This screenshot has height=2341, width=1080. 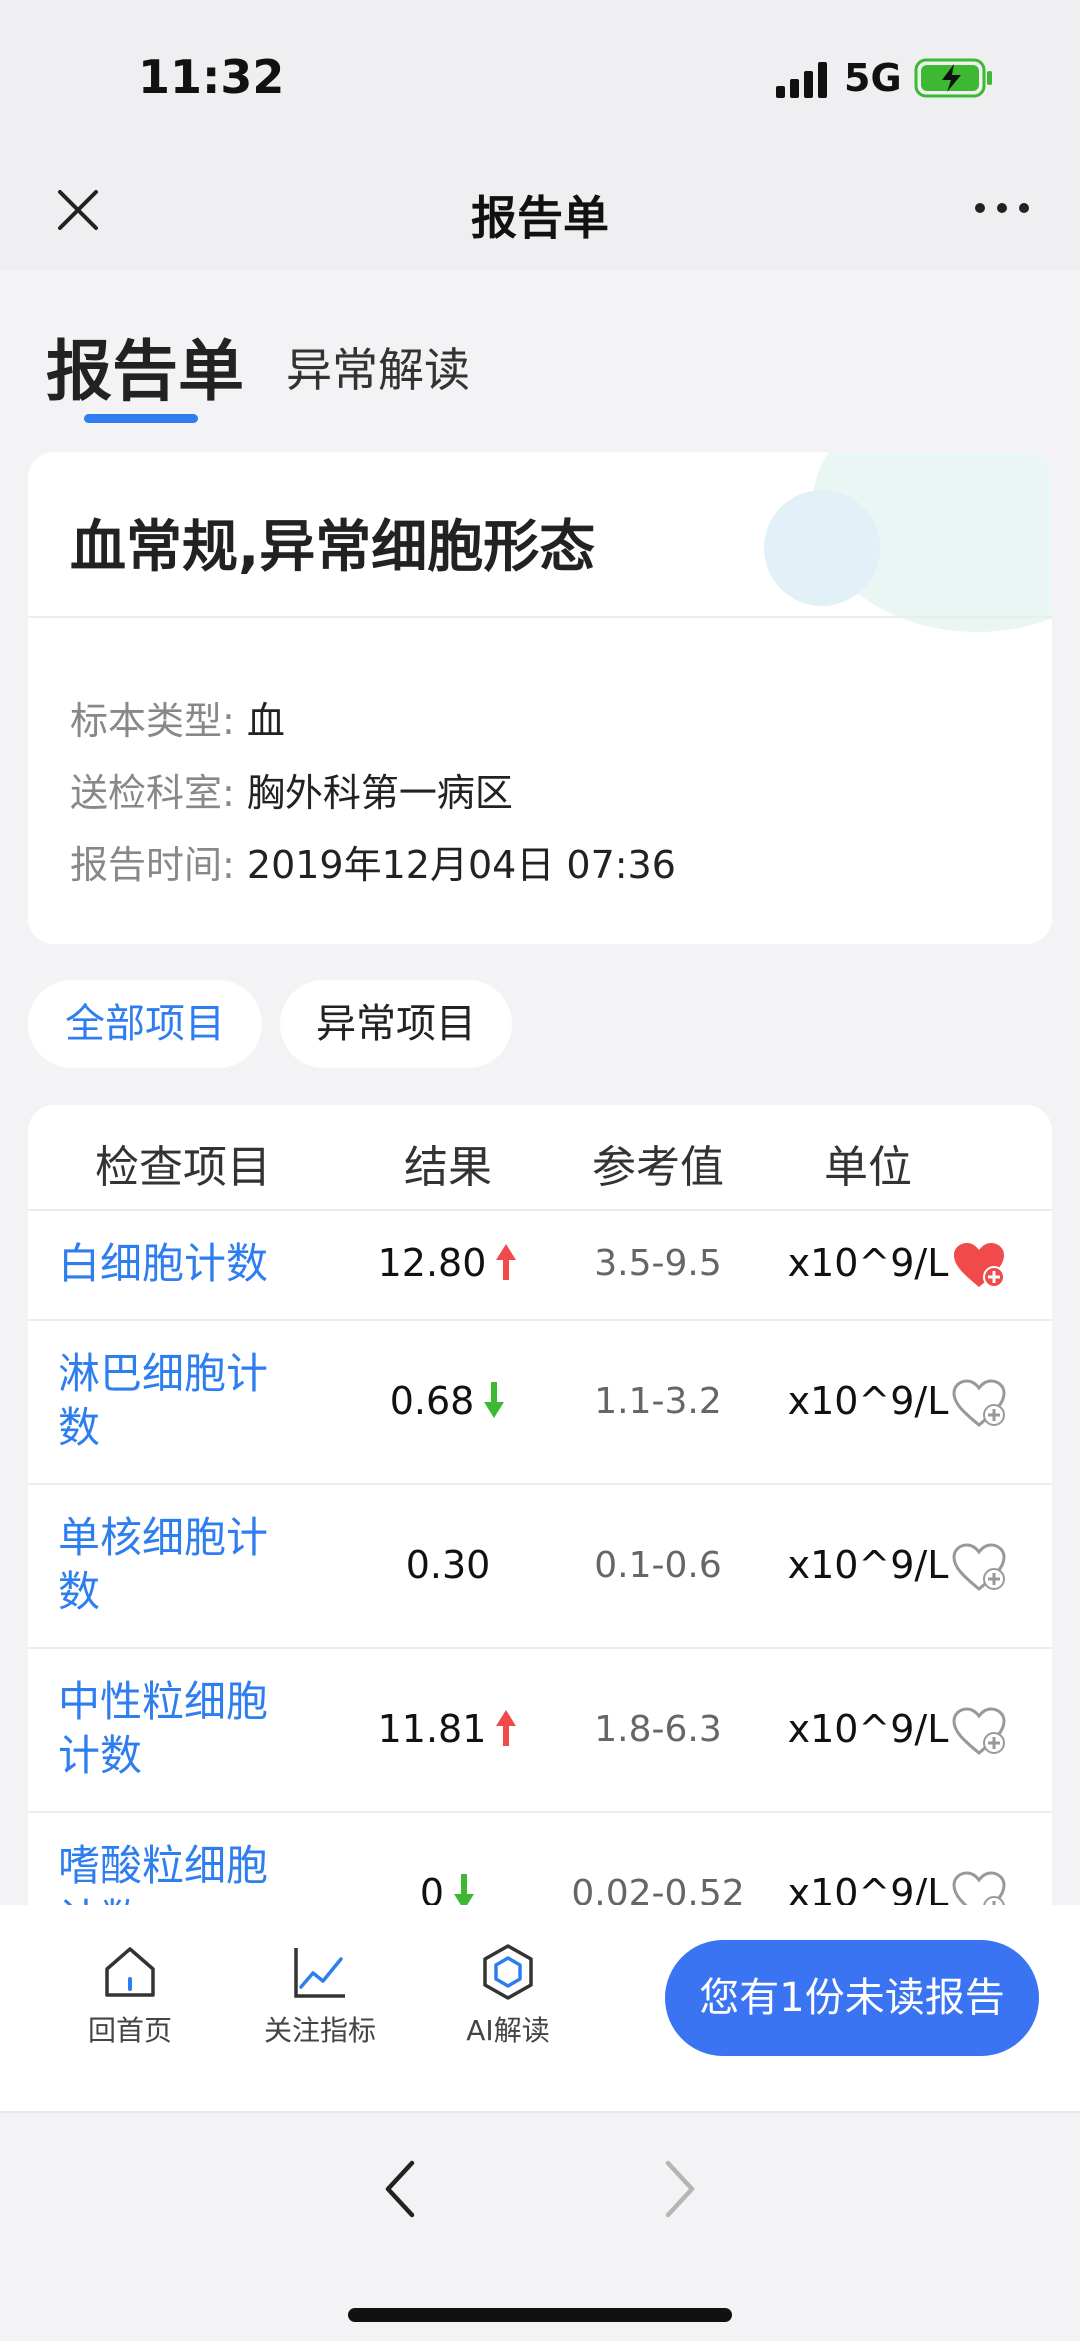 I want to click on result-value: 0.30, so click(x=448, y=1565).